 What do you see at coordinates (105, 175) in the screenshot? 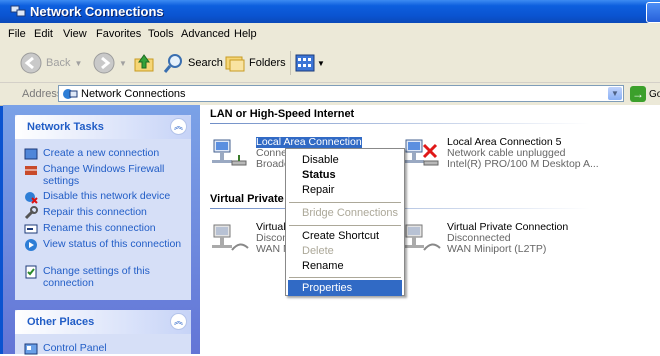
I see `task-firewall-settings: Change Windows Firewall settings` at bounding box center [105, 175].